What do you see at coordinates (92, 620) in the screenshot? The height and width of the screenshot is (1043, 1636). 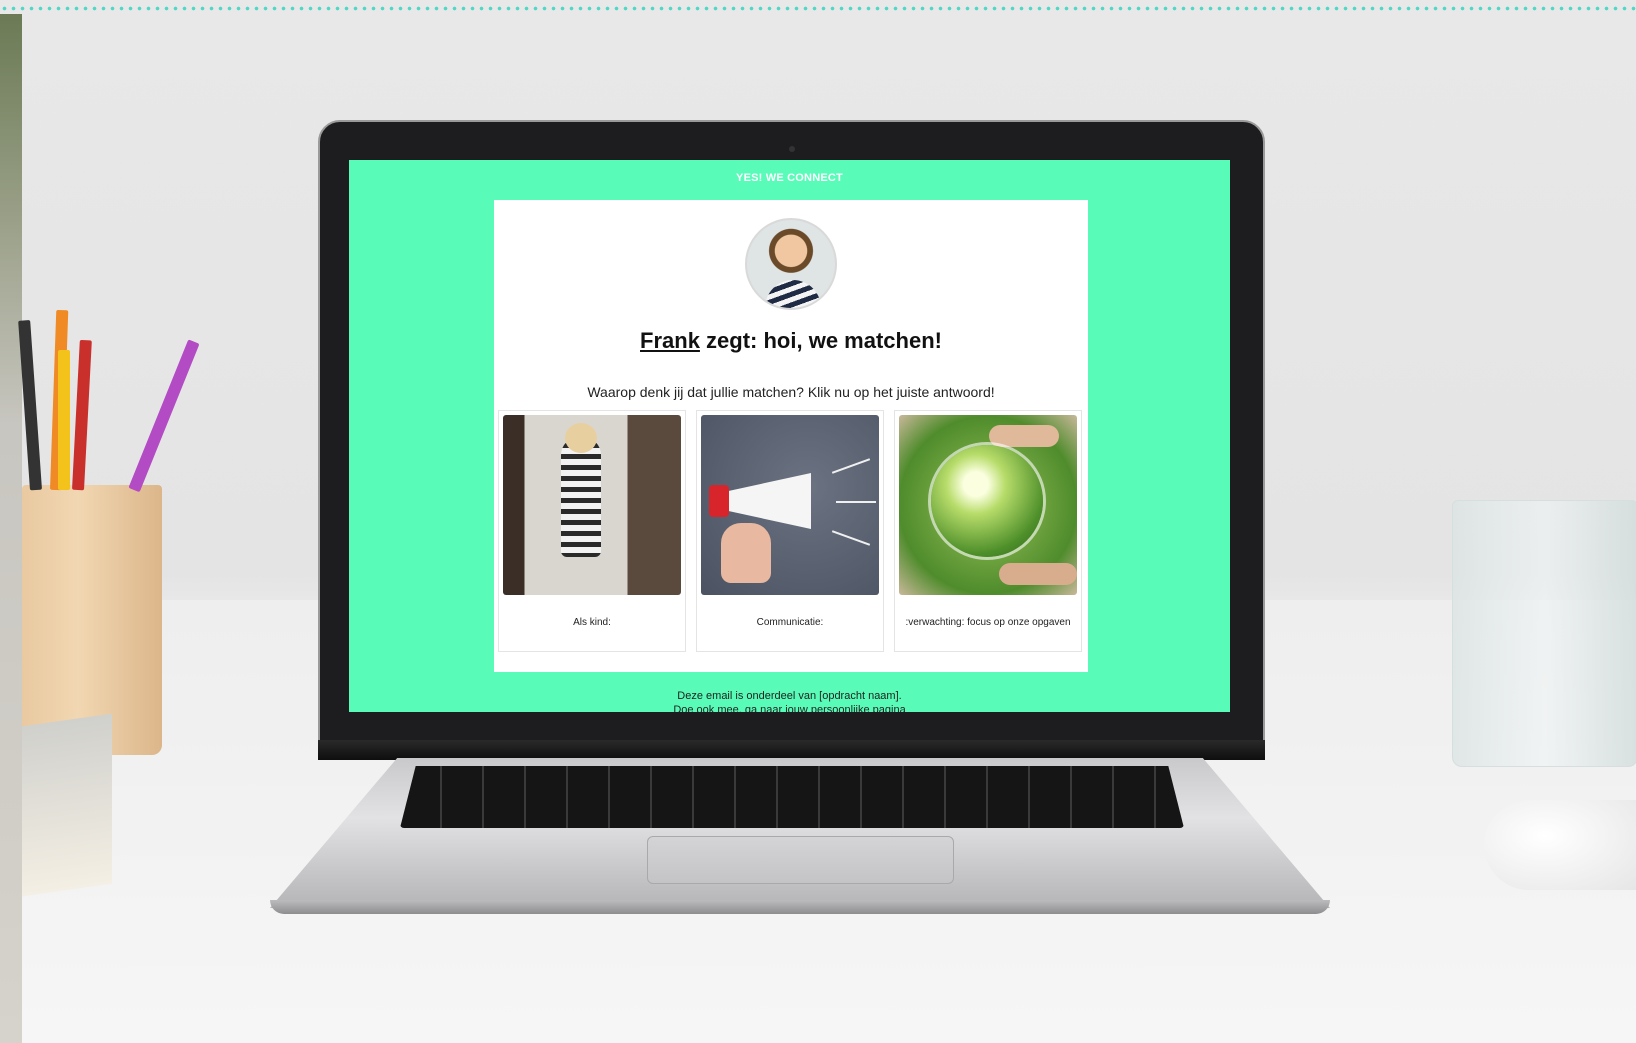 I see `pencil-cup` at bounding box center [92, 620].